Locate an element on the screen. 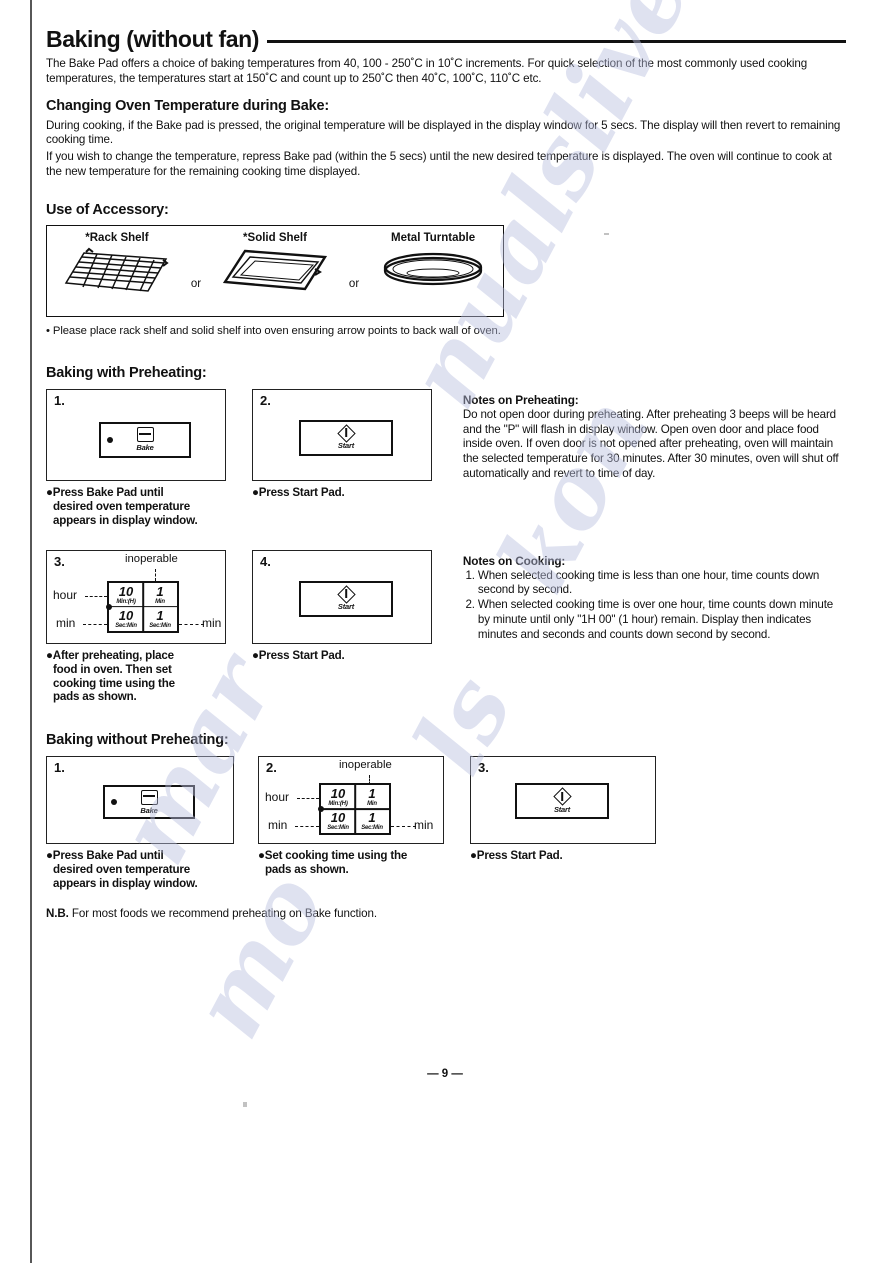 This screenshot has width=890, height=1263. accessory-item-solid-shelf: *Solid Shelf is located at coordinates (275, 262).